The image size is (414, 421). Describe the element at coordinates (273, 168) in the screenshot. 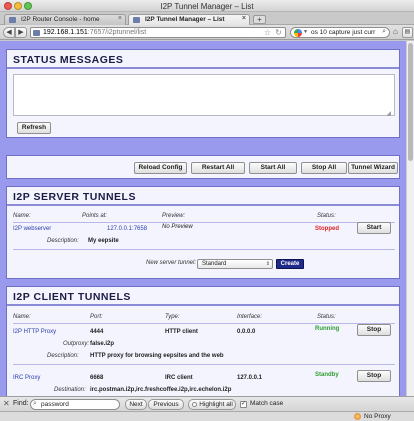

I see `start-all-button: Start All` at that location.